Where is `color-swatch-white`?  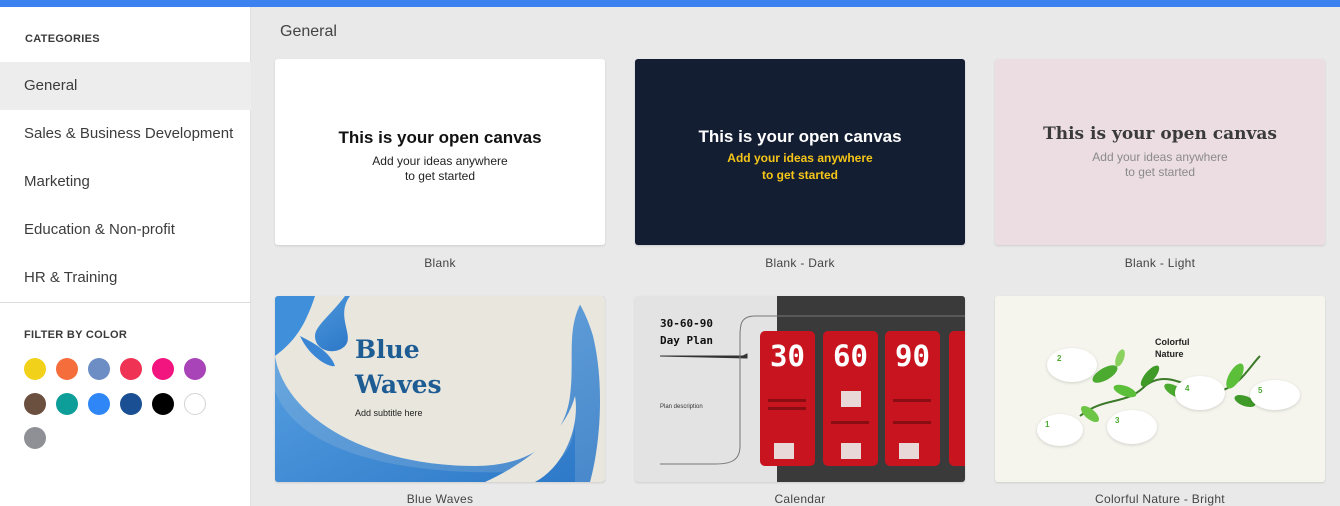 color-swatch-white is located at coordinates (195, 404).